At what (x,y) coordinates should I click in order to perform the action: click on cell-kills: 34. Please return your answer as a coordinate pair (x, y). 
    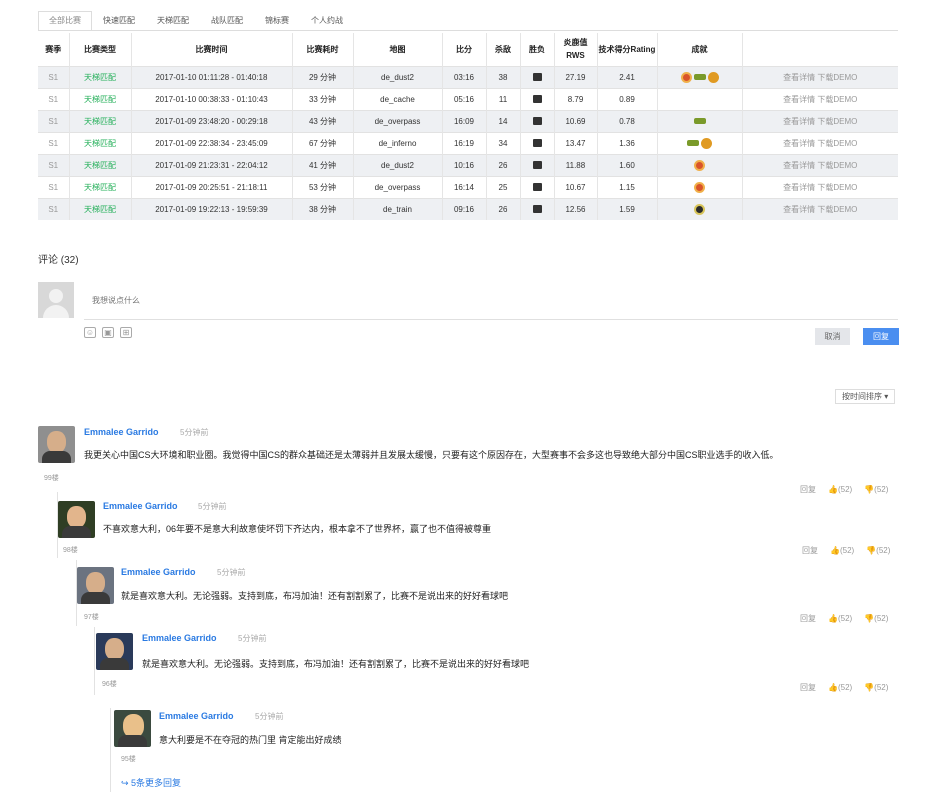
    Looking at the image, I should click on (503, 143).